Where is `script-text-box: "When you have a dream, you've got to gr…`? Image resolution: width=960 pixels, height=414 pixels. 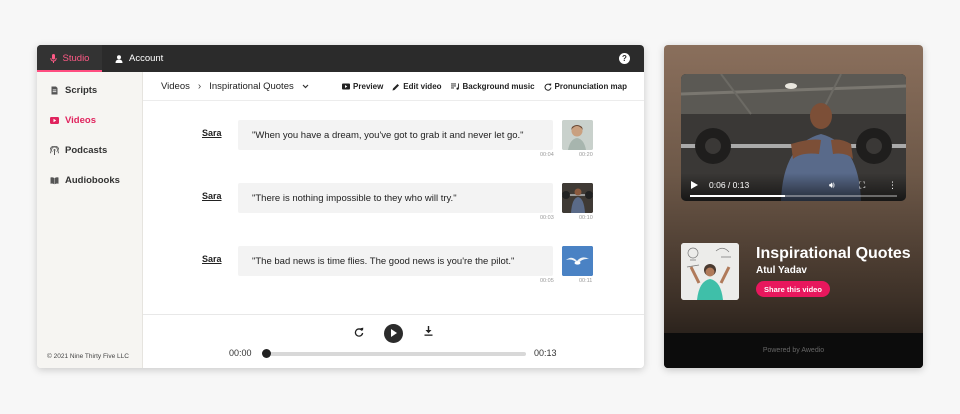 script-text-box: "When you have a dream, you've got to gr… is located at coordinates (395, 135).